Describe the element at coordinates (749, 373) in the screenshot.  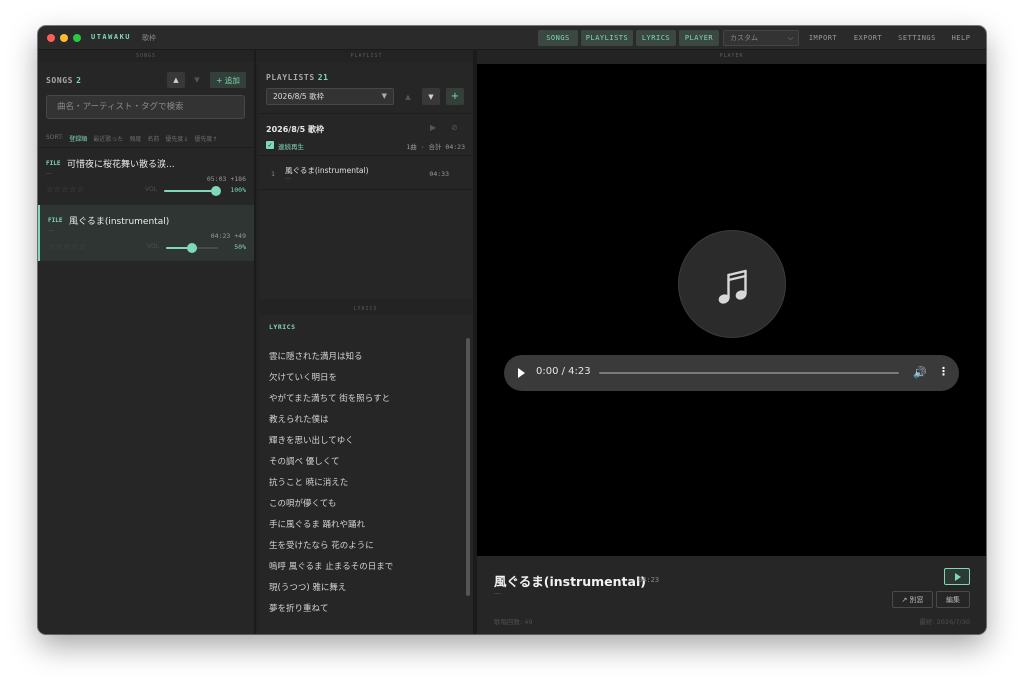
I see `audio-progress-bar` at that location.